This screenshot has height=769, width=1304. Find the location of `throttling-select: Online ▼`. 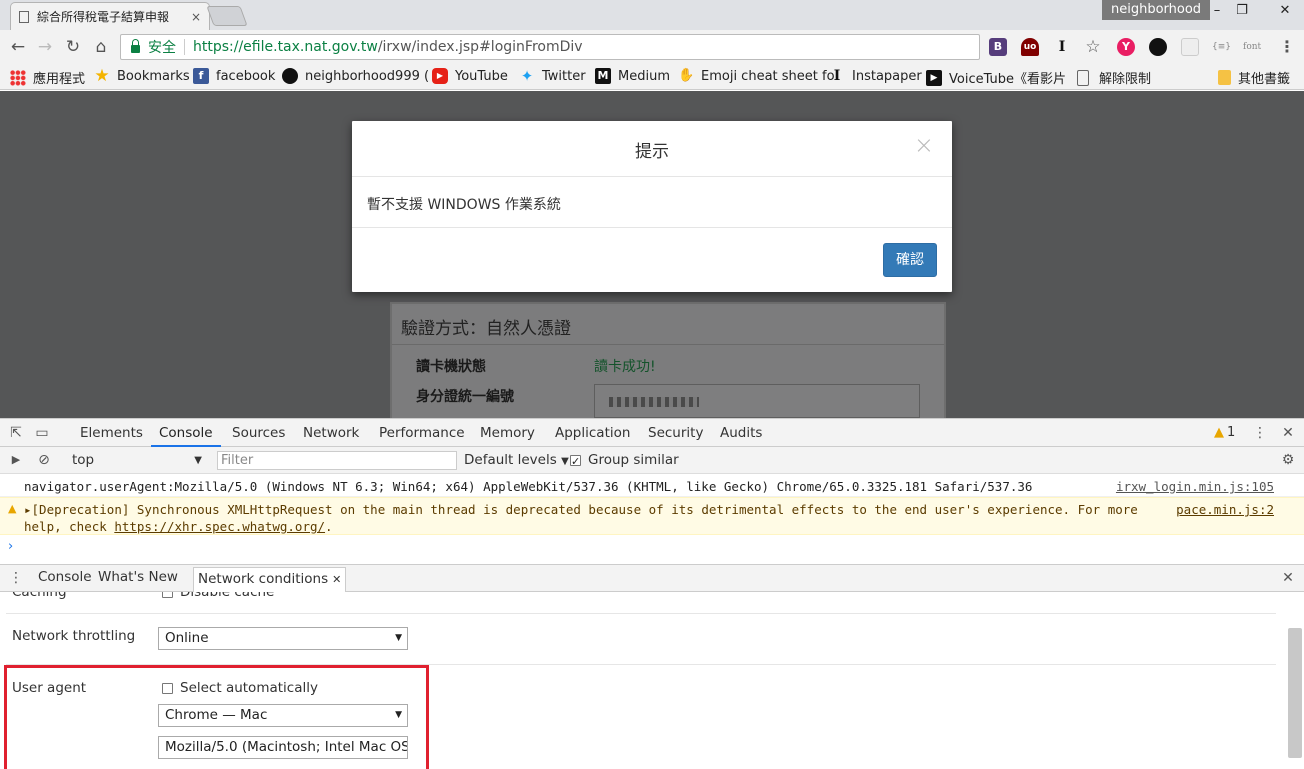

throttling-select: Online ▼ is located at coordinates (283, 638).